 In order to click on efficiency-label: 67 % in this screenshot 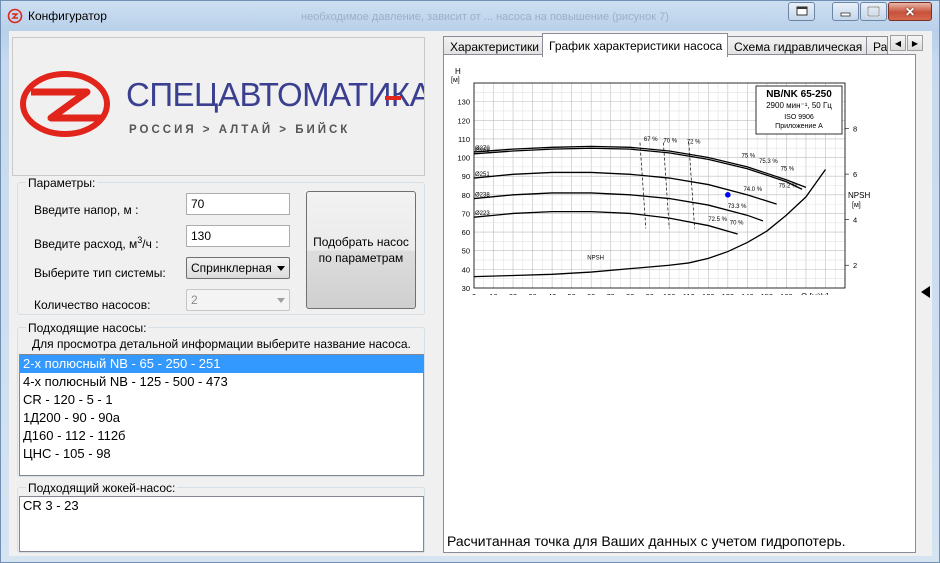, I will do `click(651, 140)`.